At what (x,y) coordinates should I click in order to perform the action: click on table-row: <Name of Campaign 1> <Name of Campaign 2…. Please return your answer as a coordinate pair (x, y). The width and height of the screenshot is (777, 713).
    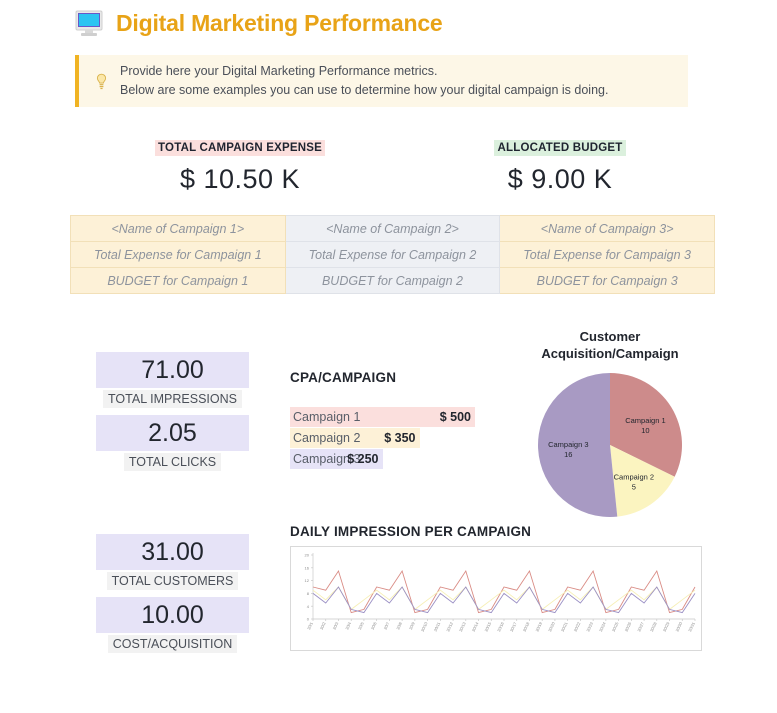
    Looking at the image, I should click on (392, 228).